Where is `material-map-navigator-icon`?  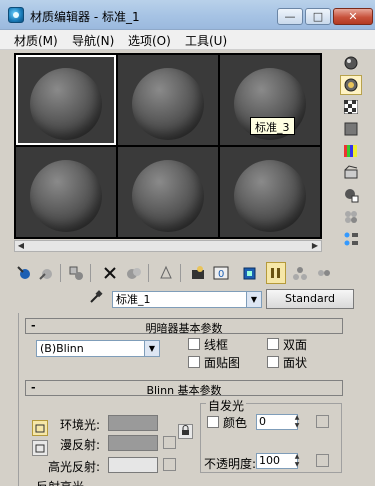
material-map-navigator-icon is located at coordinates (351, 239).